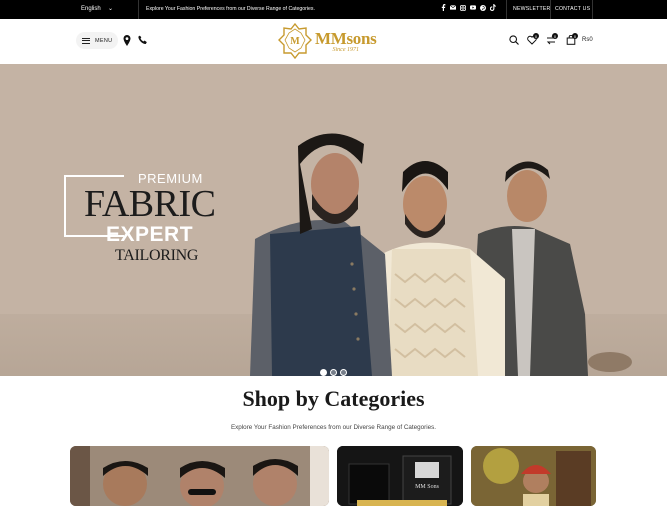 This screenshot has width=667, height=506. What do you see at coordinates (427, 487) in the screenshot?
I see `svg-text: MM Sons` at bounding box center [427, 487].